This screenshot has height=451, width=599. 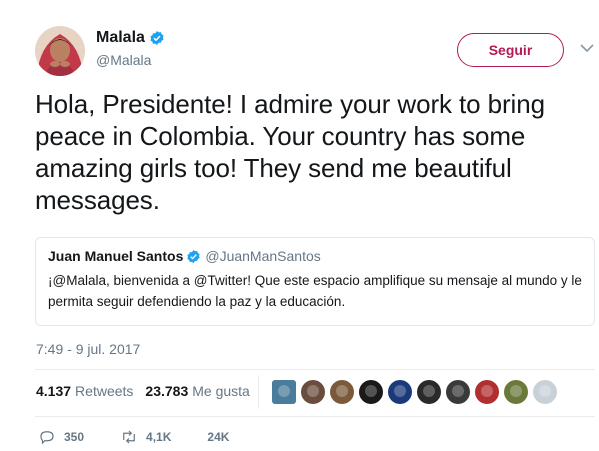 I want to click on follow-button: Seguir, so click(x=510, y=50).